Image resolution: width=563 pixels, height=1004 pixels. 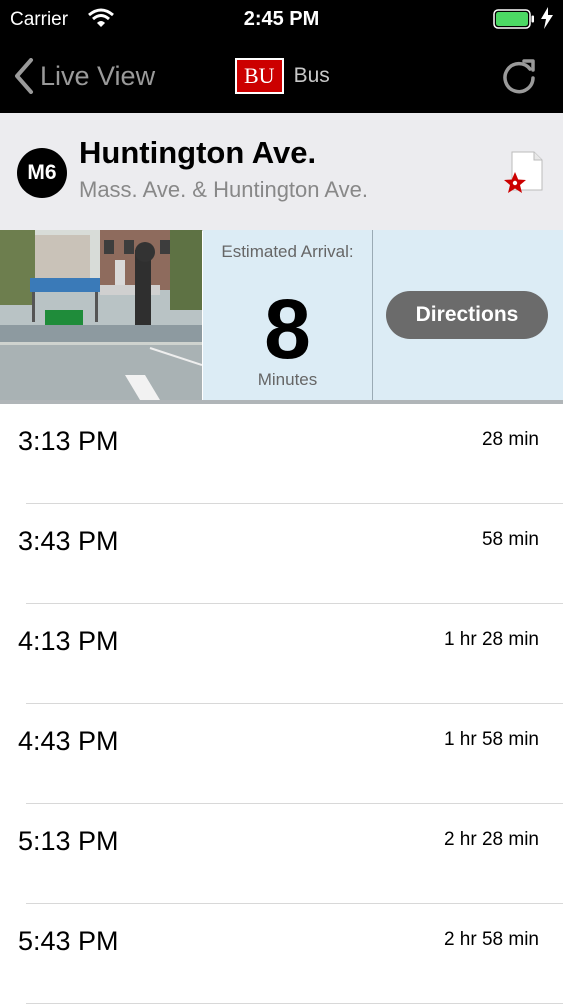 What do you see at coordinates (198, 152) in the screenshot?
I see `stop-name: Huntington Ave.` at bounding box center [198, 152].